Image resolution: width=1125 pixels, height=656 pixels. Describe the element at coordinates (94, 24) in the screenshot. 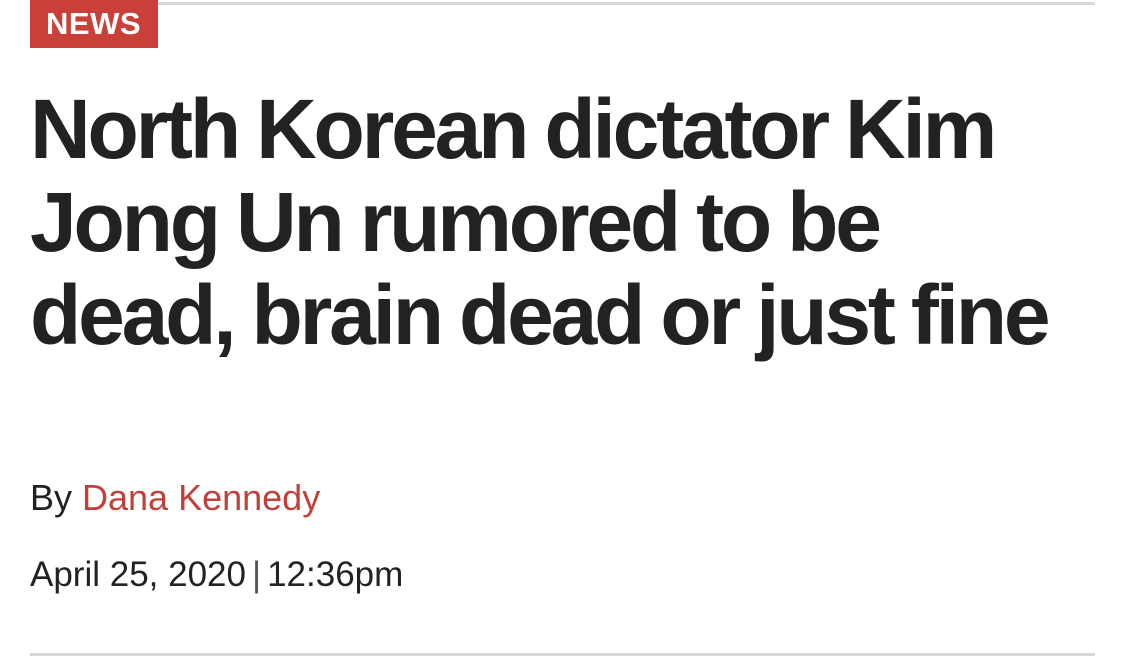

I see `category-badge: NEWS` at that location.